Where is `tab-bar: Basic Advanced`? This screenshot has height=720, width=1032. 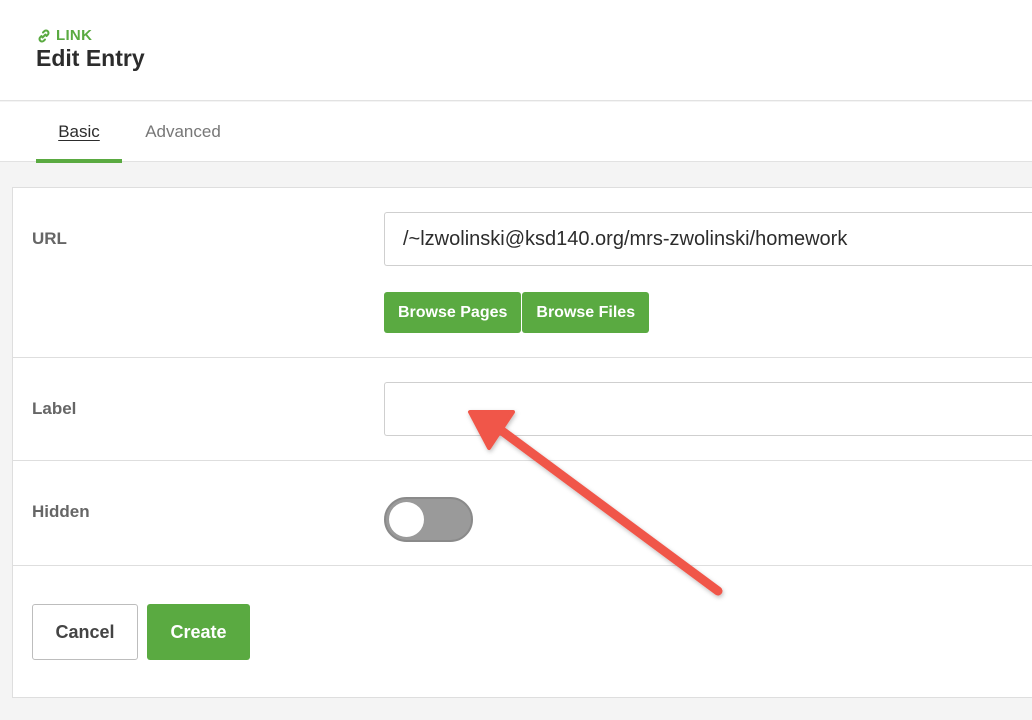 tab-bar: Basic Advanced is located at coordinates (516, 132).